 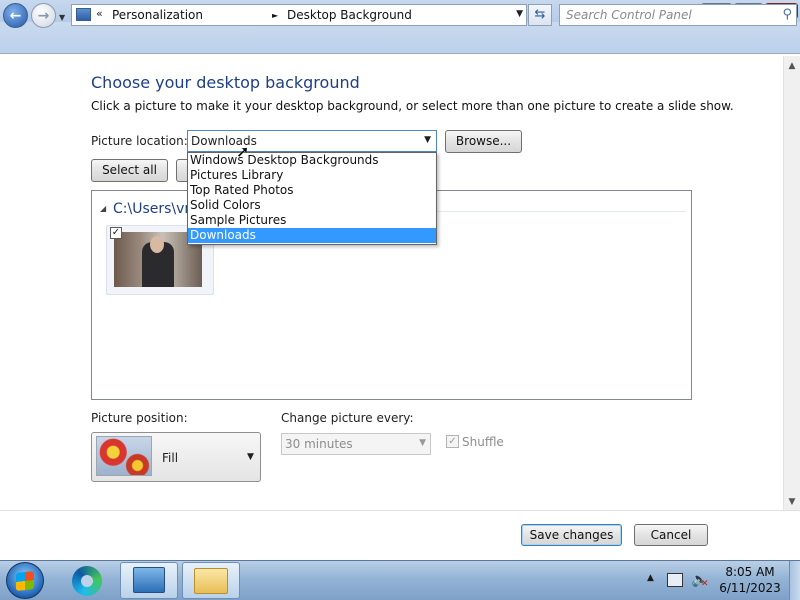 I want to click on cancel-button: Cancel, so click(x=671, y=535).